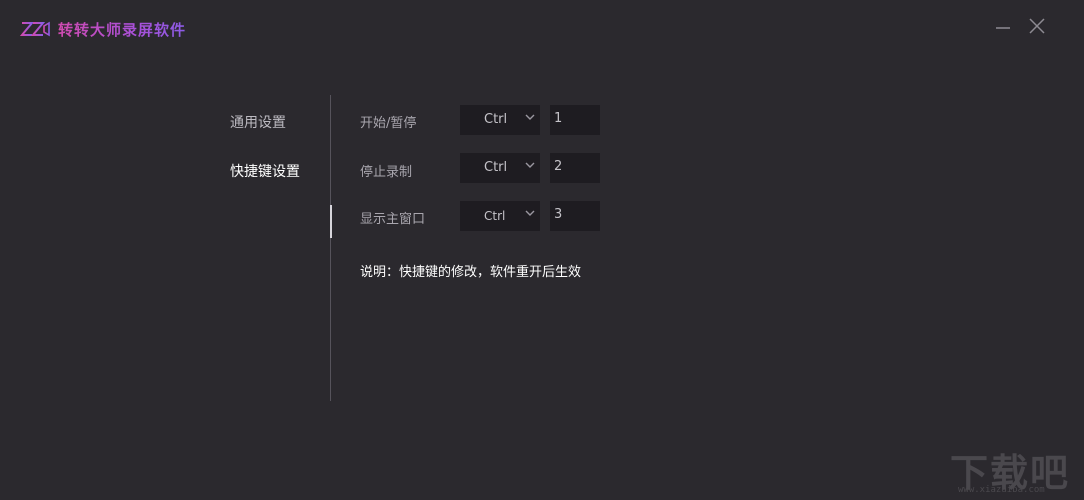 Image resolution: width=1084 pixels, height=500 pixels. What do you see at coordinates (331, 221) in the screenshot?
I see `scroll-indicator` at bounding box center [331, 221].